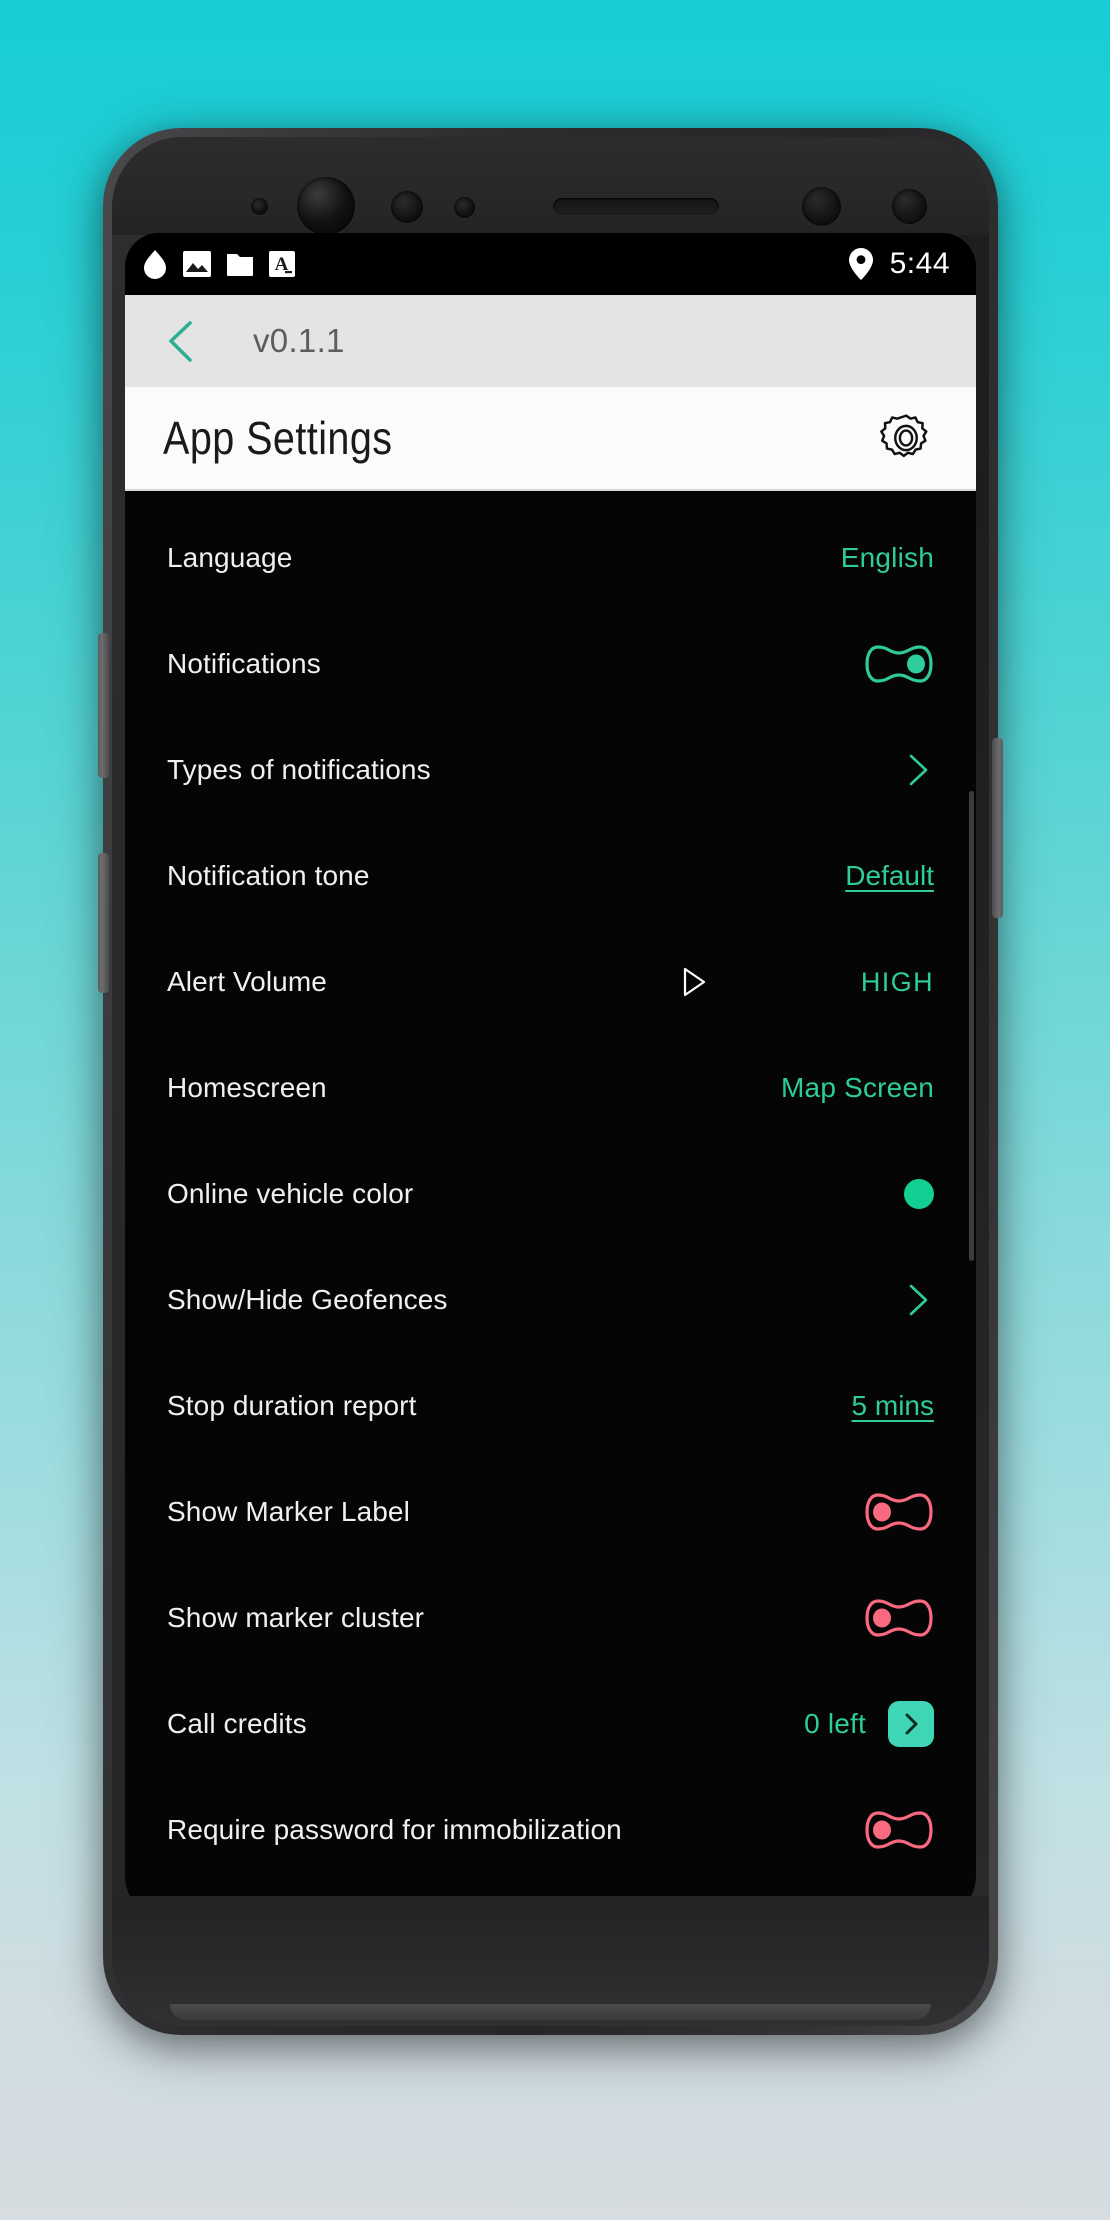 This screenshot has width=1110, height=2220. What do you see at coordinates (550, 264) in the screenshot?
I see `status-bar: A 5:44` at bounding box center [550, 264].